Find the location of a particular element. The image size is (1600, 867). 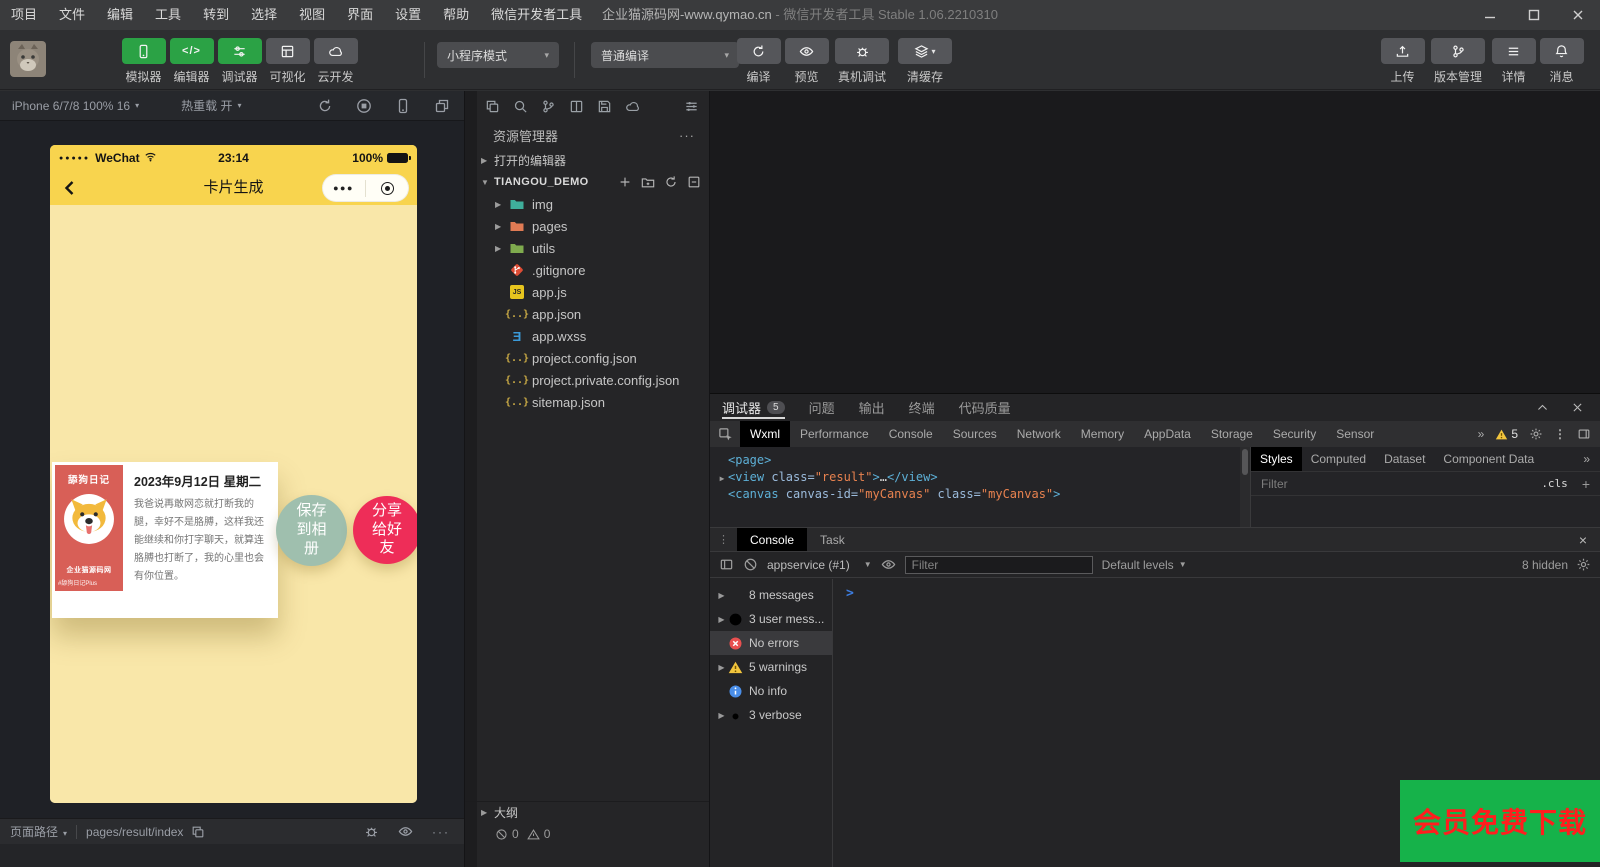

open-editors-section: ▶ 打开的编辑器 is located at coordinates (587, 160).